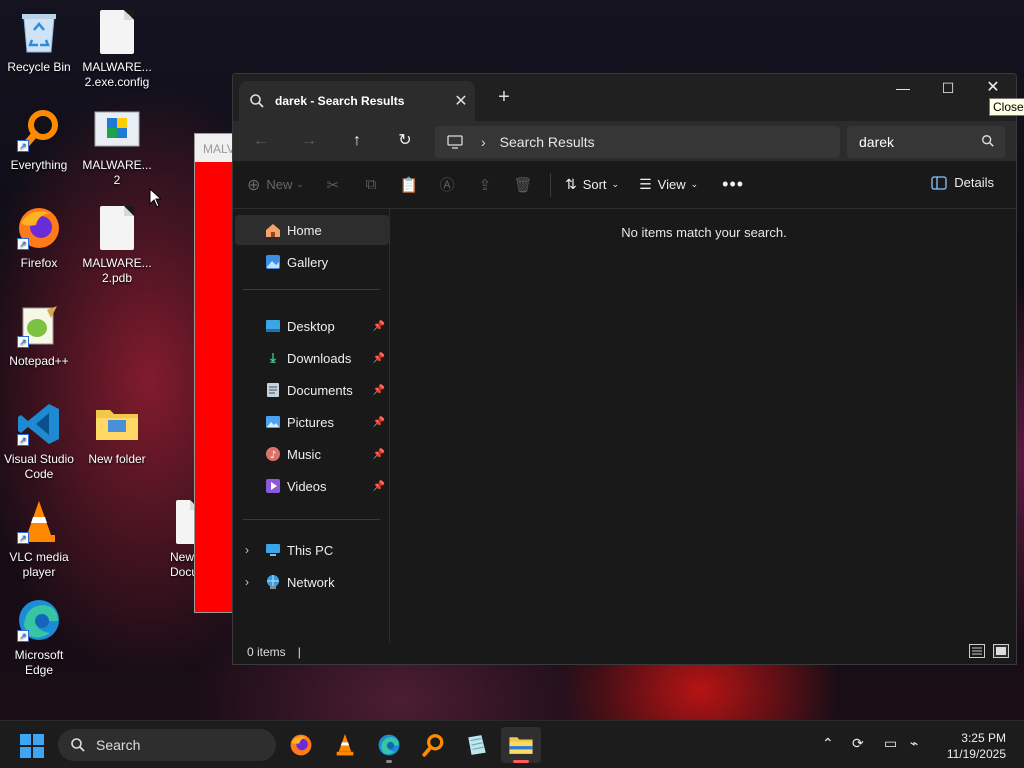 This screenshot has width=1024, height=768. Describe the element at coordinates (371, 184) in the screenshot. I see `copy-icon: ⧉` at that location.